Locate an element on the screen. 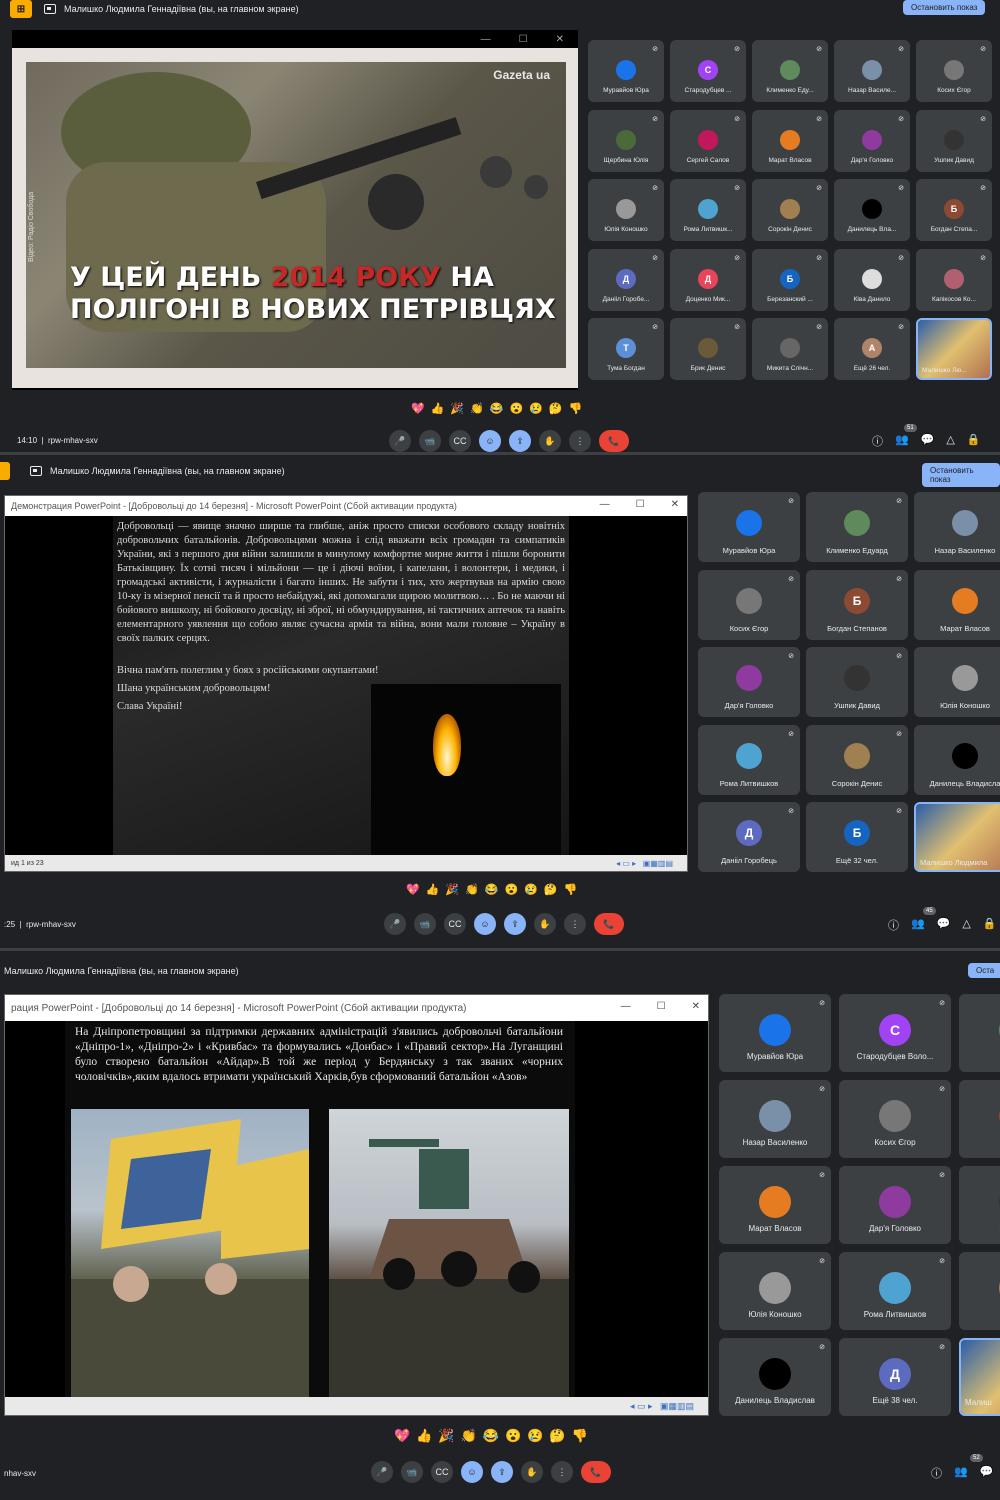  participant-tile: ⊘ Т Тума Богдан is located at coordinates (626, 349).